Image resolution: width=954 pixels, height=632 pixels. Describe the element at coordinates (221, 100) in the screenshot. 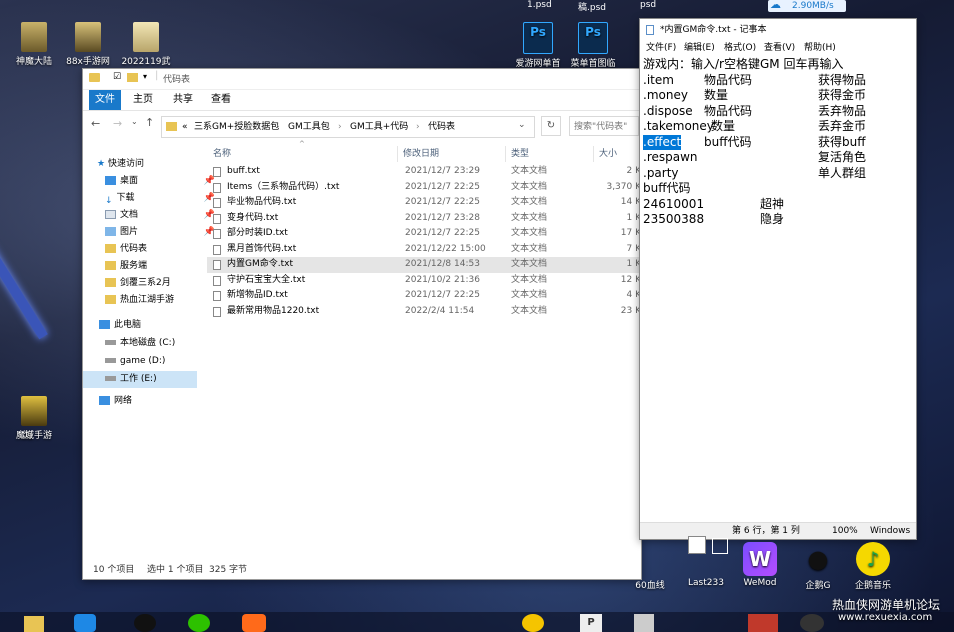

I see `tab-view: 查看` at that location.